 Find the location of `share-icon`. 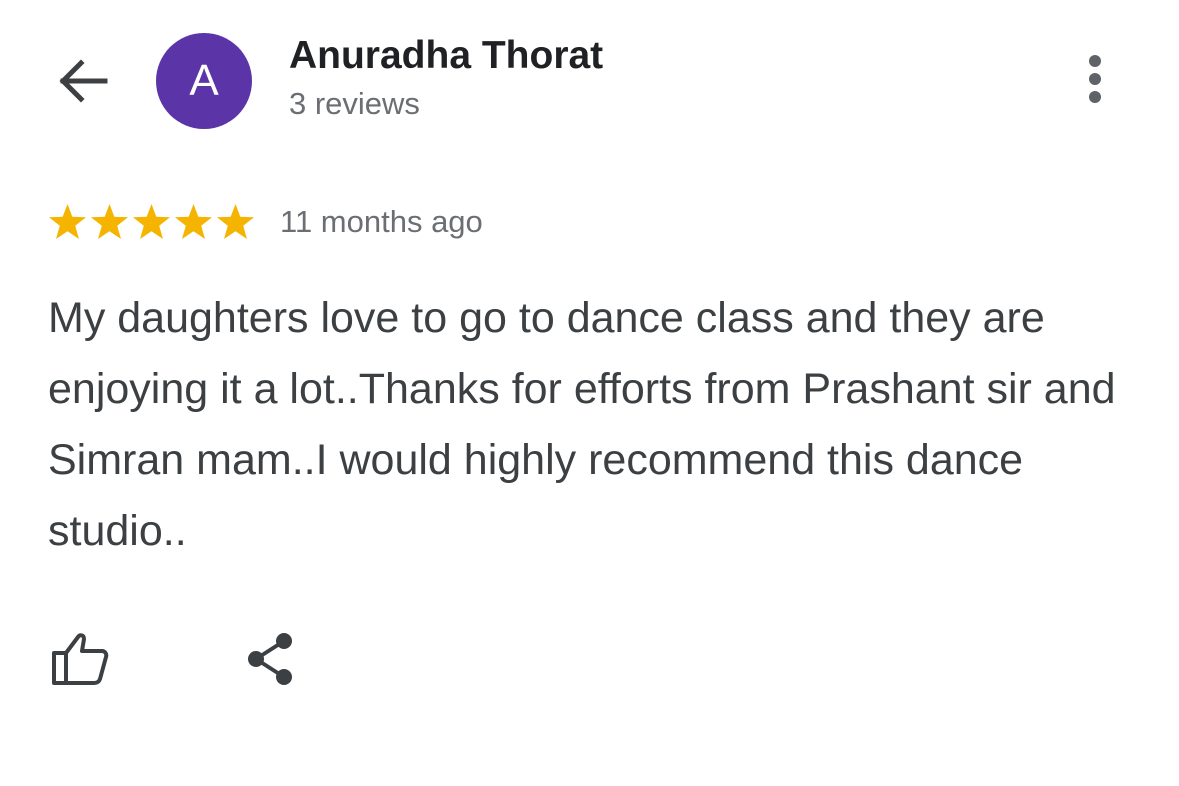

share-icon is located at coordinates (270, 659).